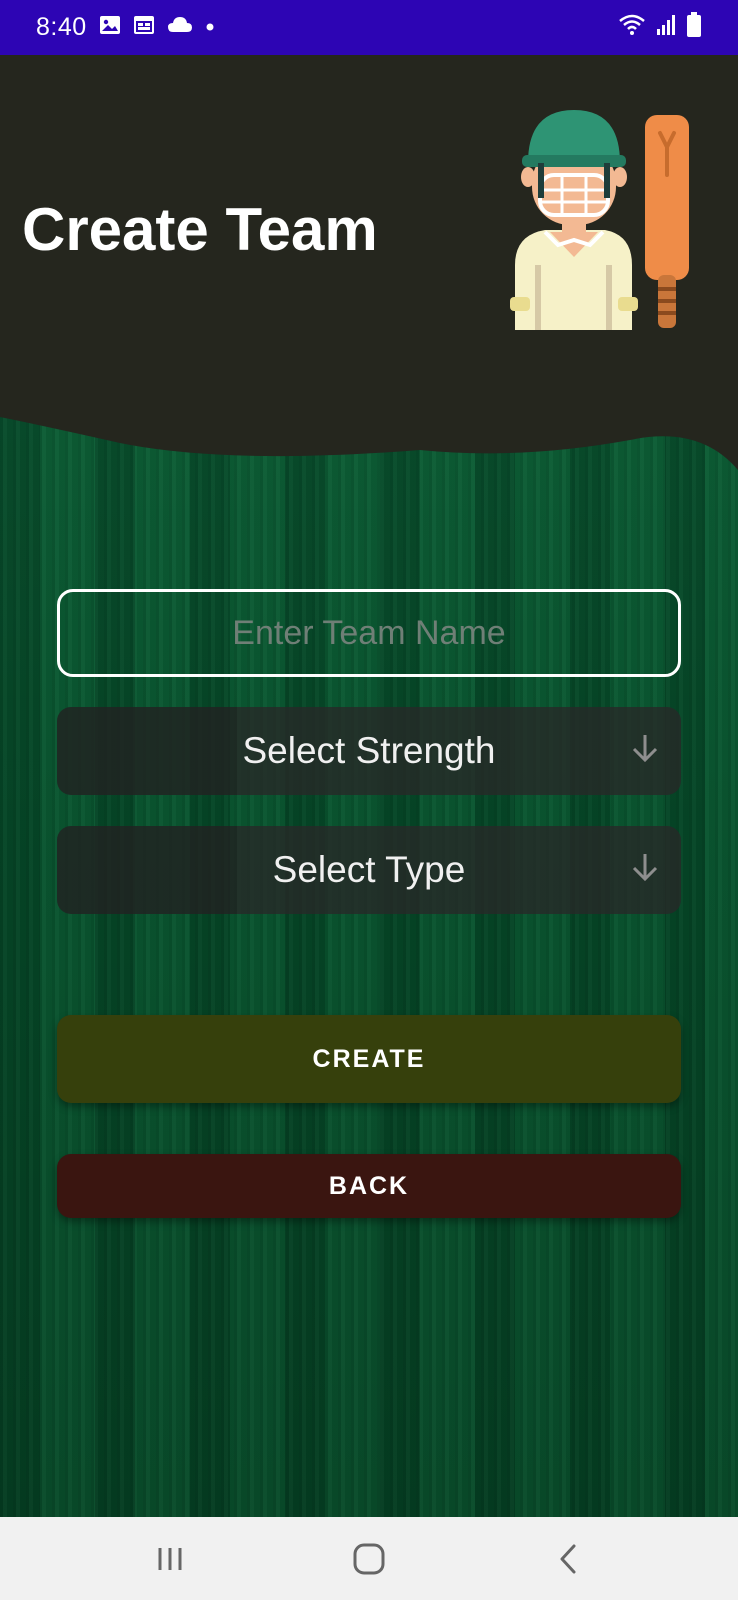 This screenshot has width=738, height=1600. I want to click on team-name-input, so click(369, 633).